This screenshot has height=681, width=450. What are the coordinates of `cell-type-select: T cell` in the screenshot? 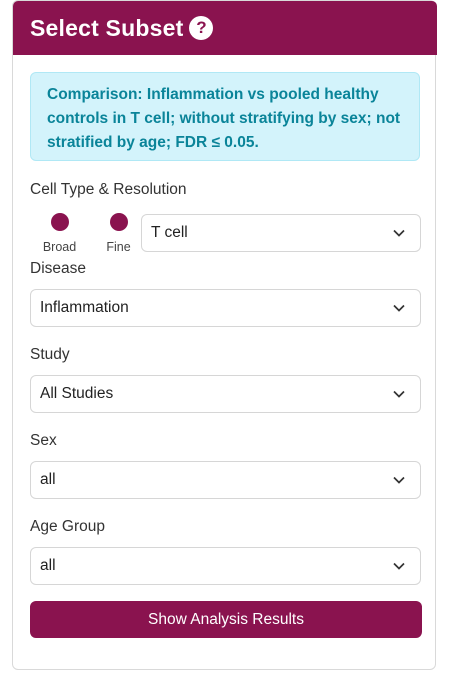 It's located at (281, 233).